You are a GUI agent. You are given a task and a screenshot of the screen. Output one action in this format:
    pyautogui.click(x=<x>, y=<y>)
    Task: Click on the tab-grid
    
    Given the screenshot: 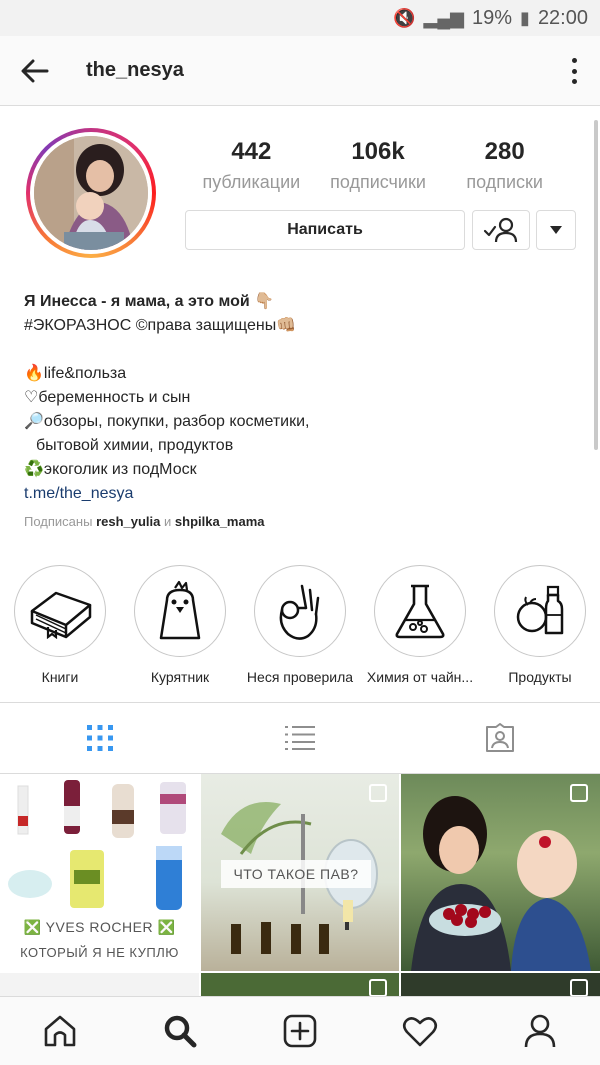 What is the action you would take?
    pyautogui.click(x=100, y=738)
    